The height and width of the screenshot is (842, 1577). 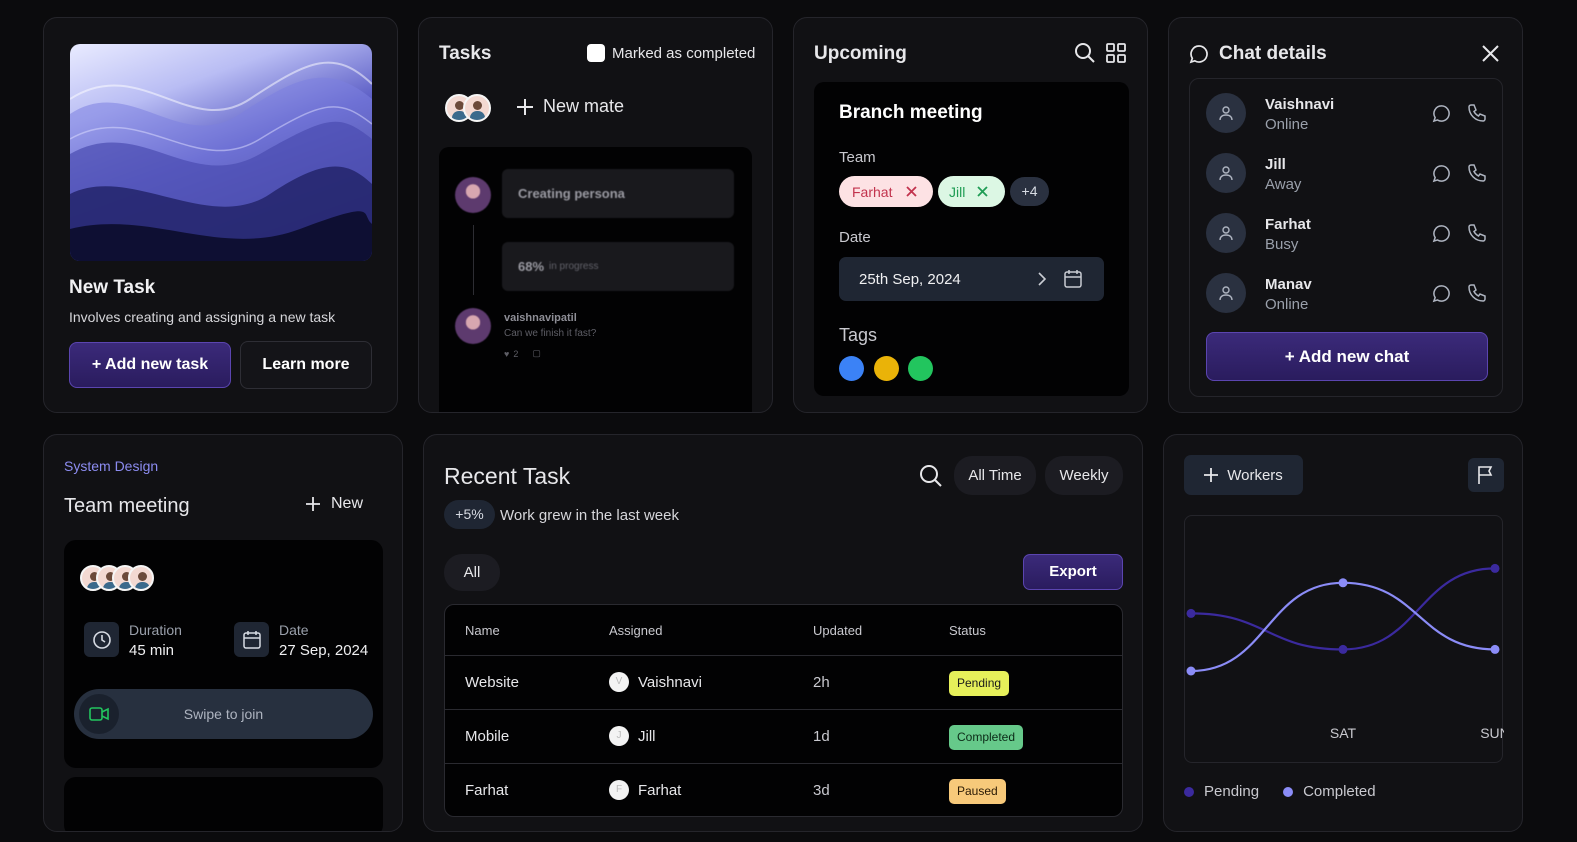 What do you see at coordinates (1492, 733) in the screenshot?
I see `x-tick-label-sun: SUN` at bounding box center [1492, 733].